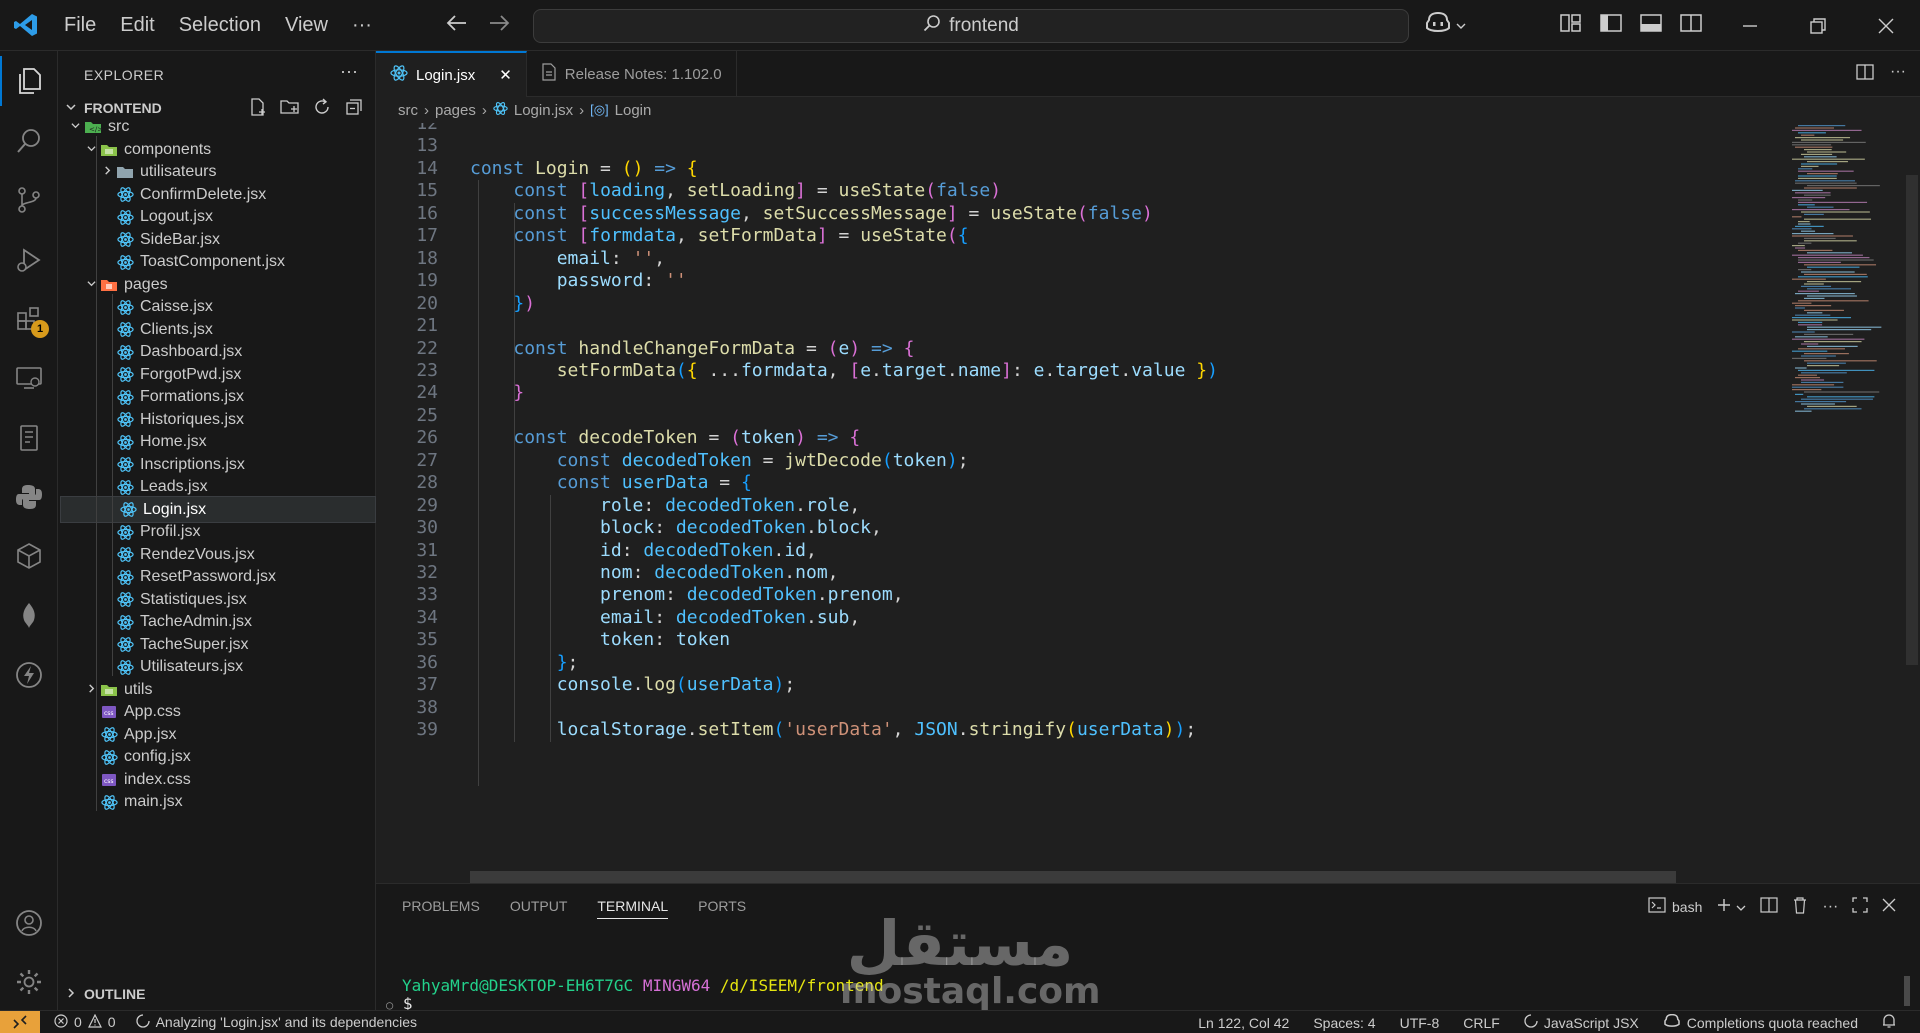 The height and width of the screenshot is (1033, 1920). I want to click on tab-ports: PORTS, so click(722, 908).